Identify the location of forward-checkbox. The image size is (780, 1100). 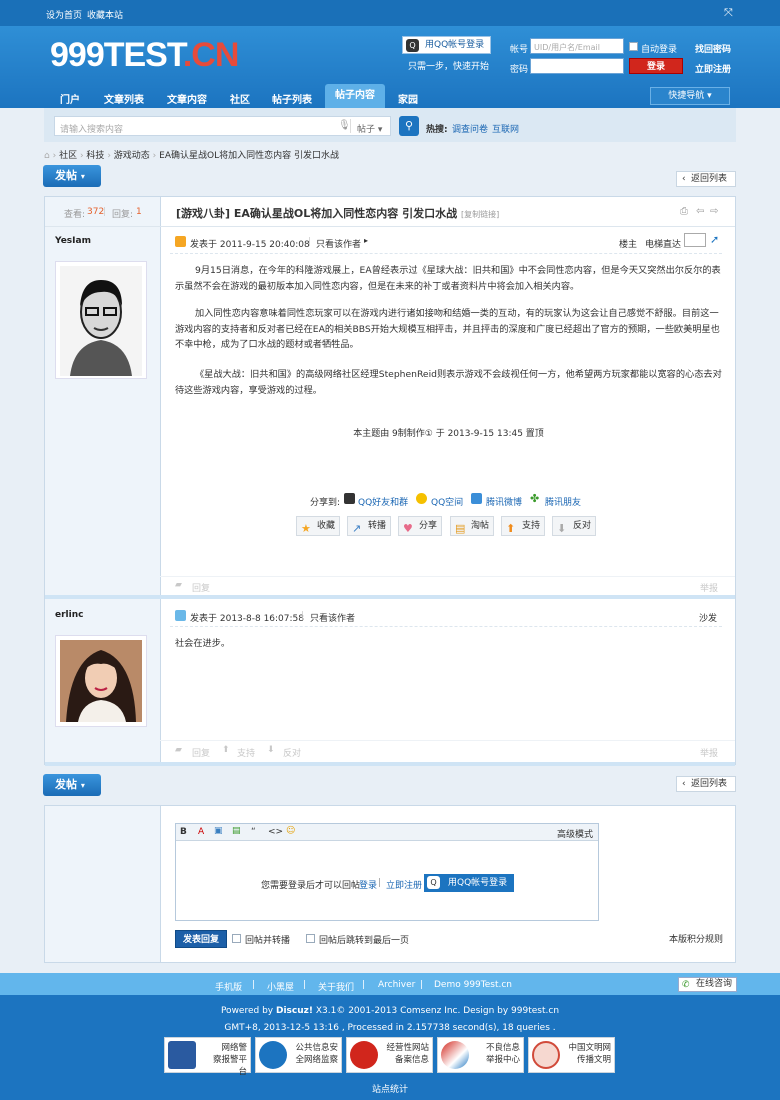
(236, 938).